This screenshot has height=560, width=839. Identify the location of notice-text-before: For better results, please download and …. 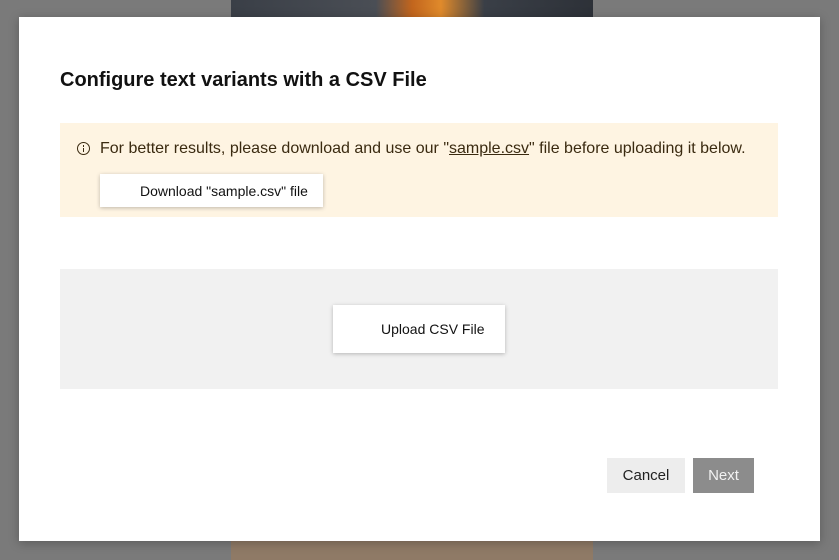
(274, 148).